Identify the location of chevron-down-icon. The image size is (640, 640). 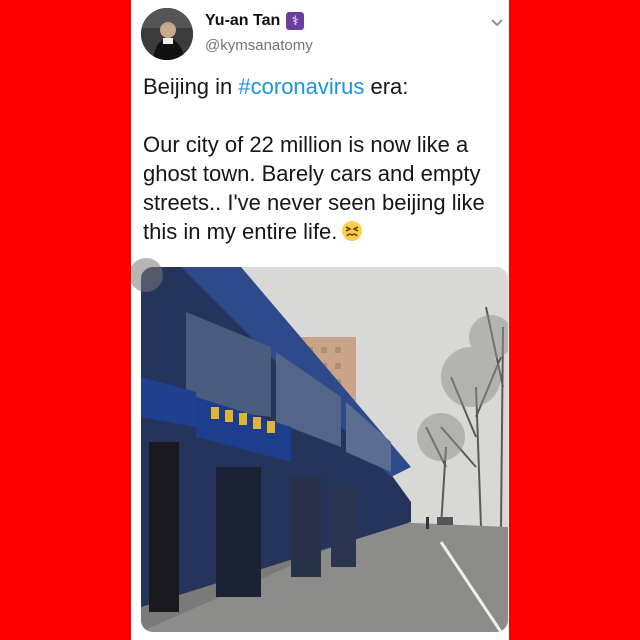
(497, 22).